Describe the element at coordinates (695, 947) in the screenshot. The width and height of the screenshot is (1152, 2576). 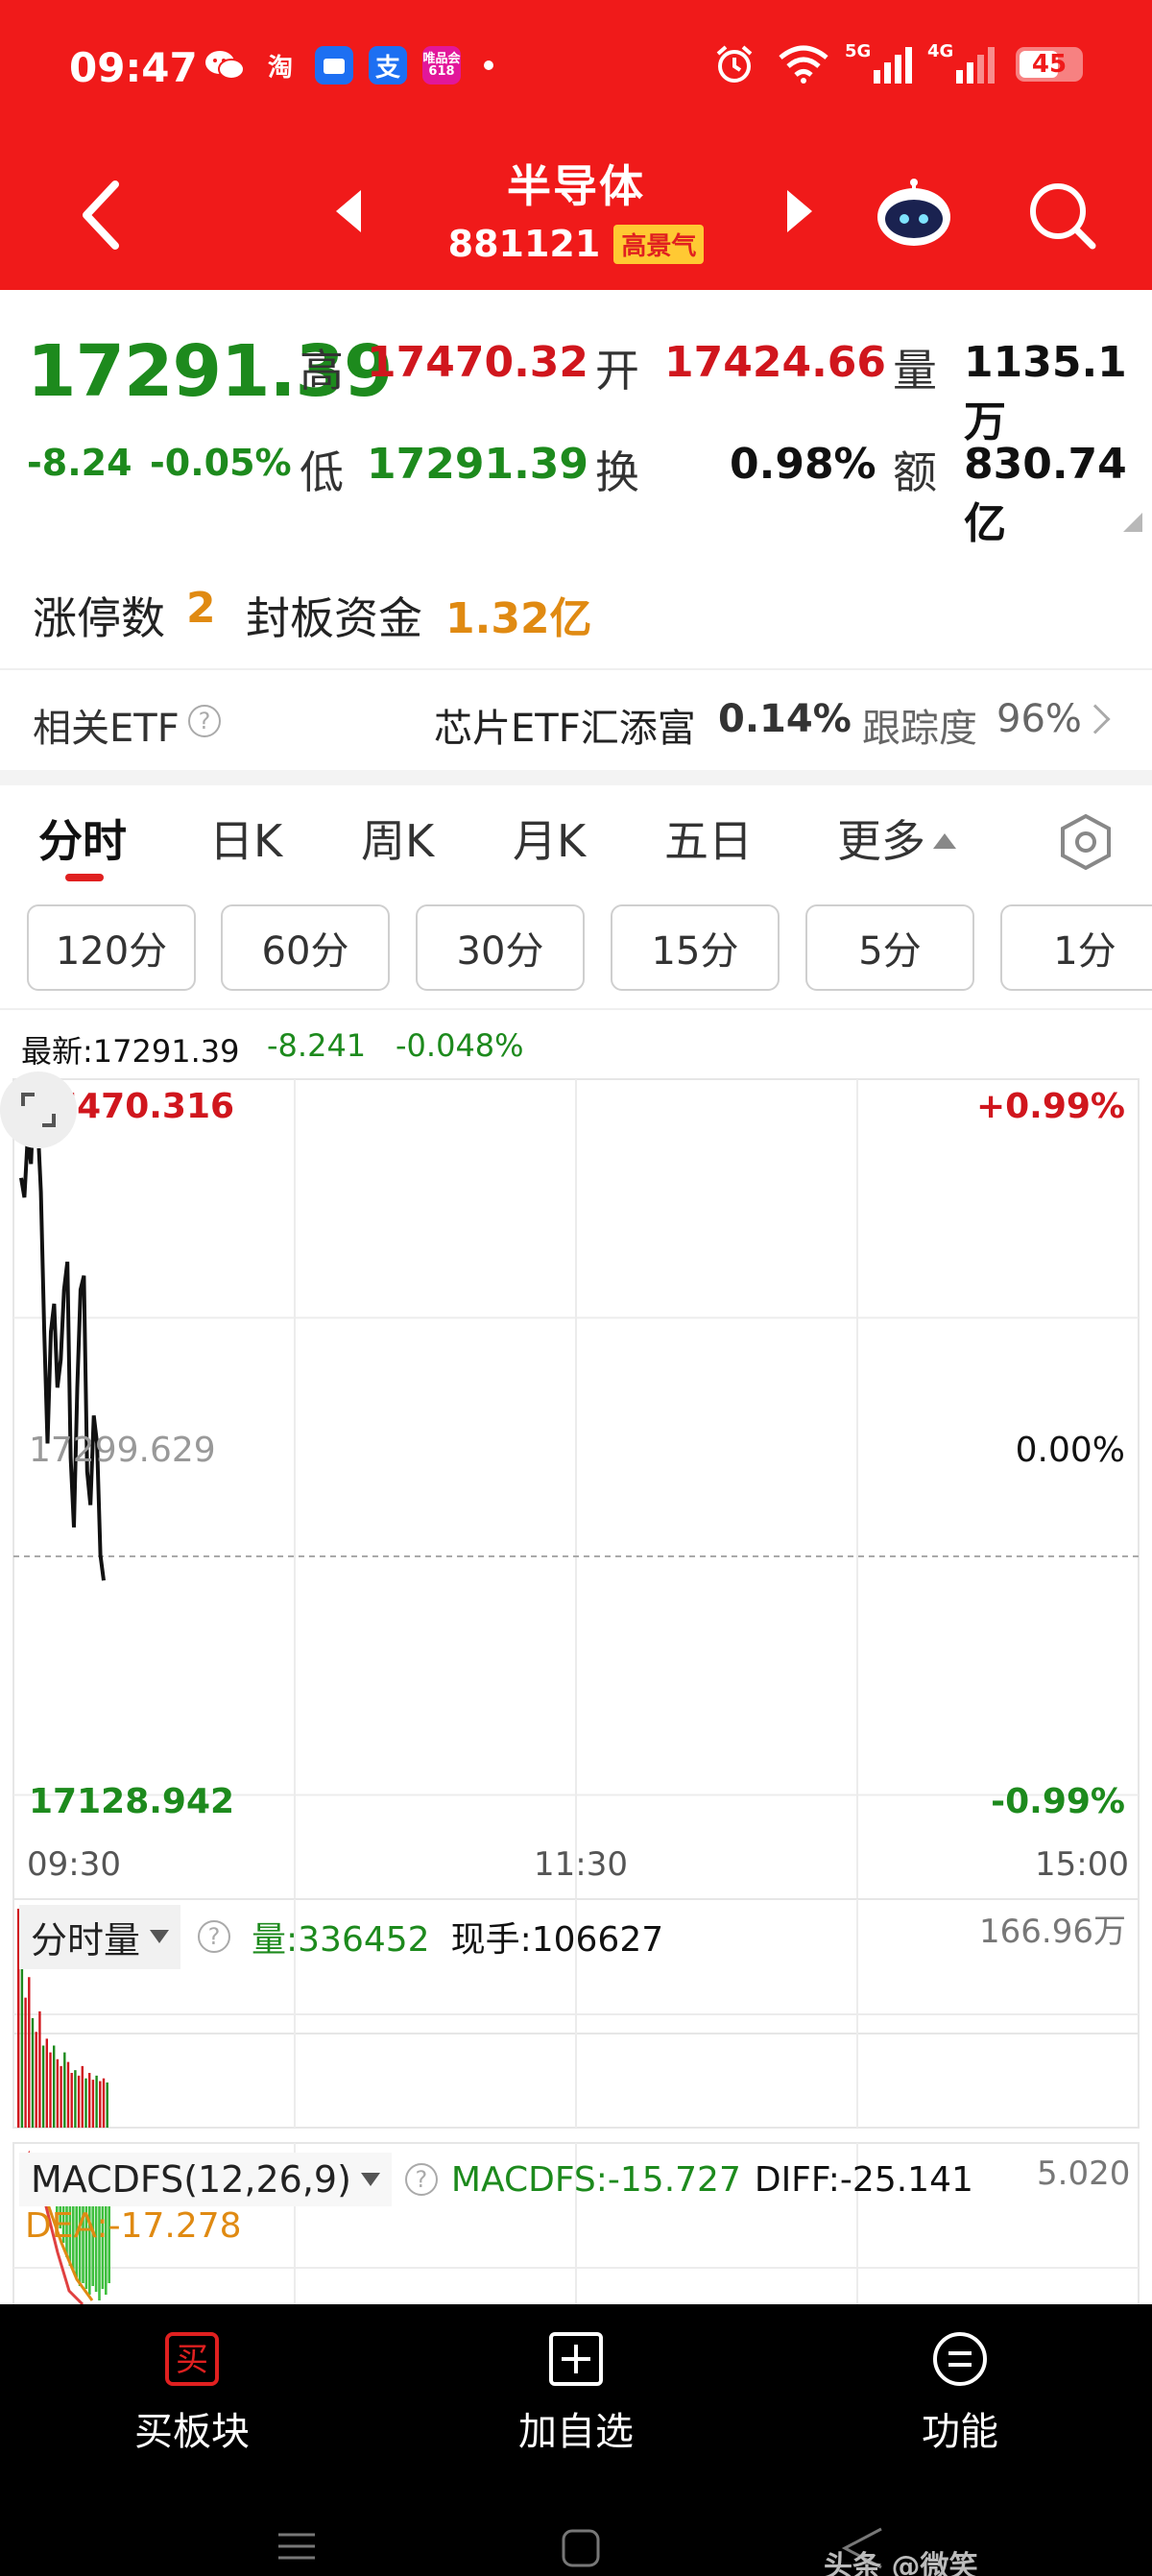
I see `period-15m-button: 15分` at that location.